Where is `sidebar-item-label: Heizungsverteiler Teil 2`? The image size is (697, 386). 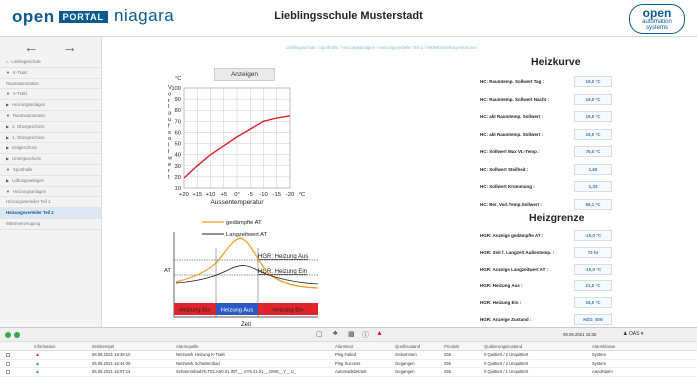 sidebar-item-label: Heizungsverteiler Teil 2 is located at coordinates (30, 213).